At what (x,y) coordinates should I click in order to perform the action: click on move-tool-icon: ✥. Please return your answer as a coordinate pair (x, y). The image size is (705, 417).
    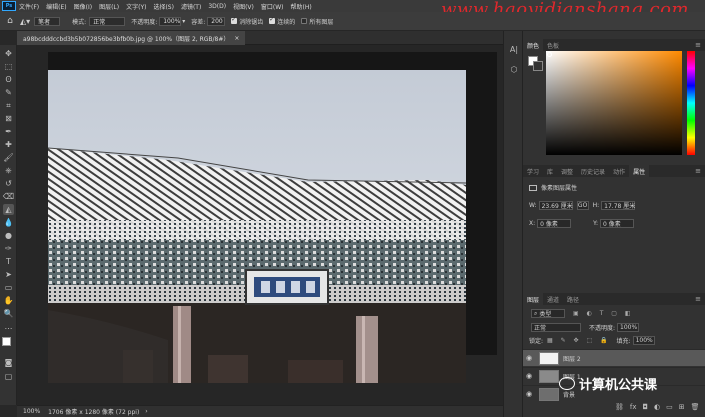
    Looking at the image, I should click on (8, 53).